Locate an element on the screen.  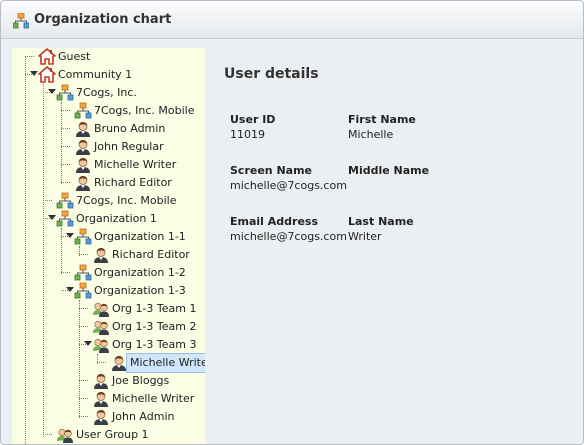
last-name-field: Last Name Writer is located at coordinates (381, 229).